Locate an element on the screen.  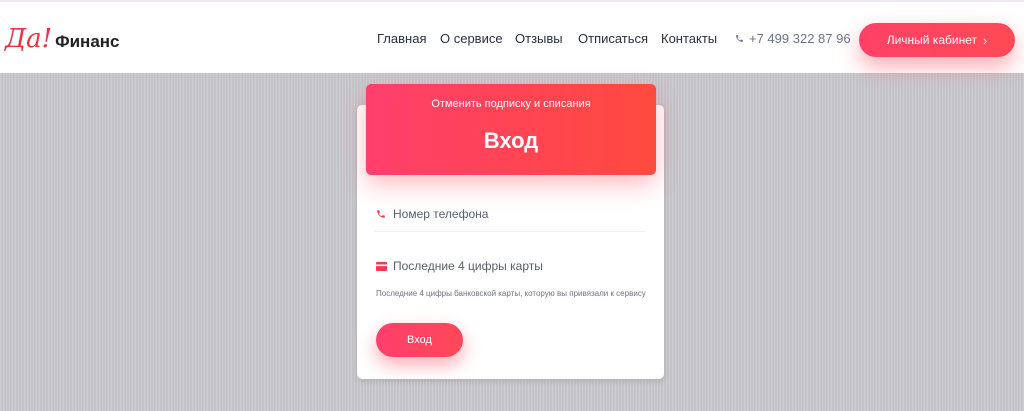
phone-number: +7 499 322 87 96 is located at coordinates (800, 38).